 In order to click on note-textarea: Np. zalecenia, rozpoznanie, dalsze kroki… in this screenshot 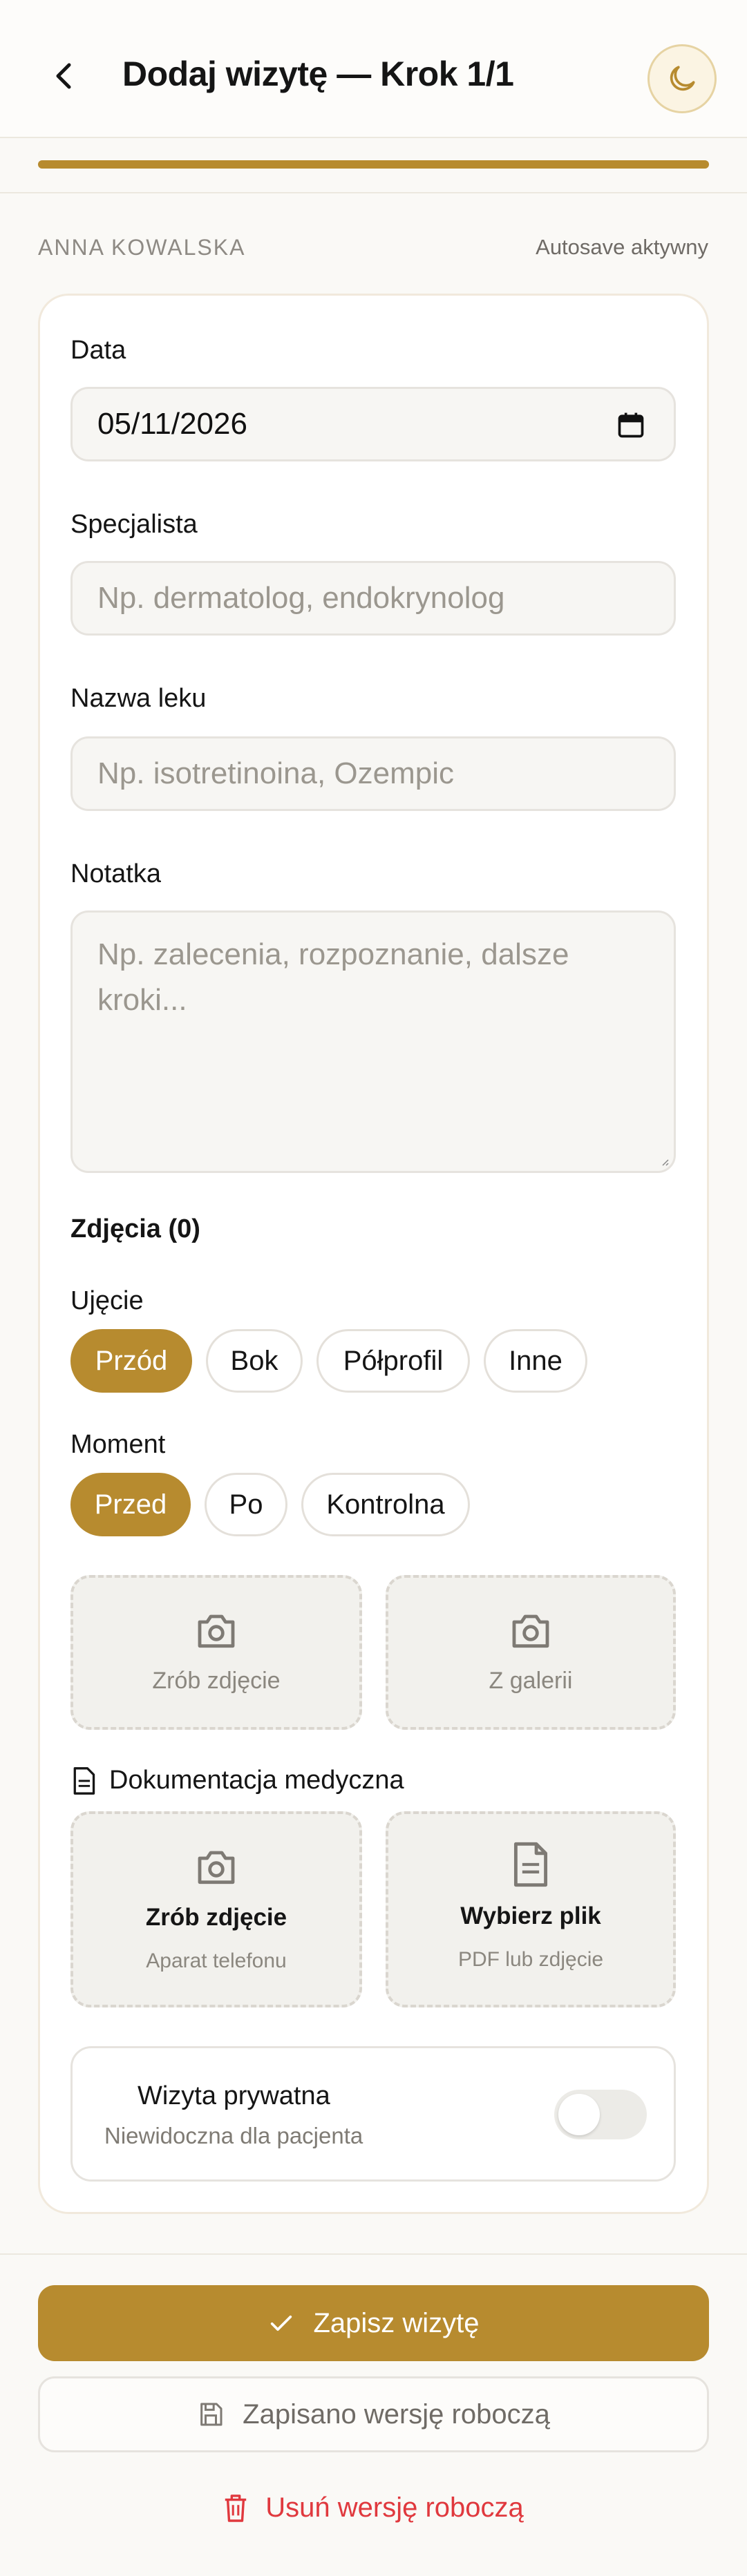, I will do `click(373, 1041)`.